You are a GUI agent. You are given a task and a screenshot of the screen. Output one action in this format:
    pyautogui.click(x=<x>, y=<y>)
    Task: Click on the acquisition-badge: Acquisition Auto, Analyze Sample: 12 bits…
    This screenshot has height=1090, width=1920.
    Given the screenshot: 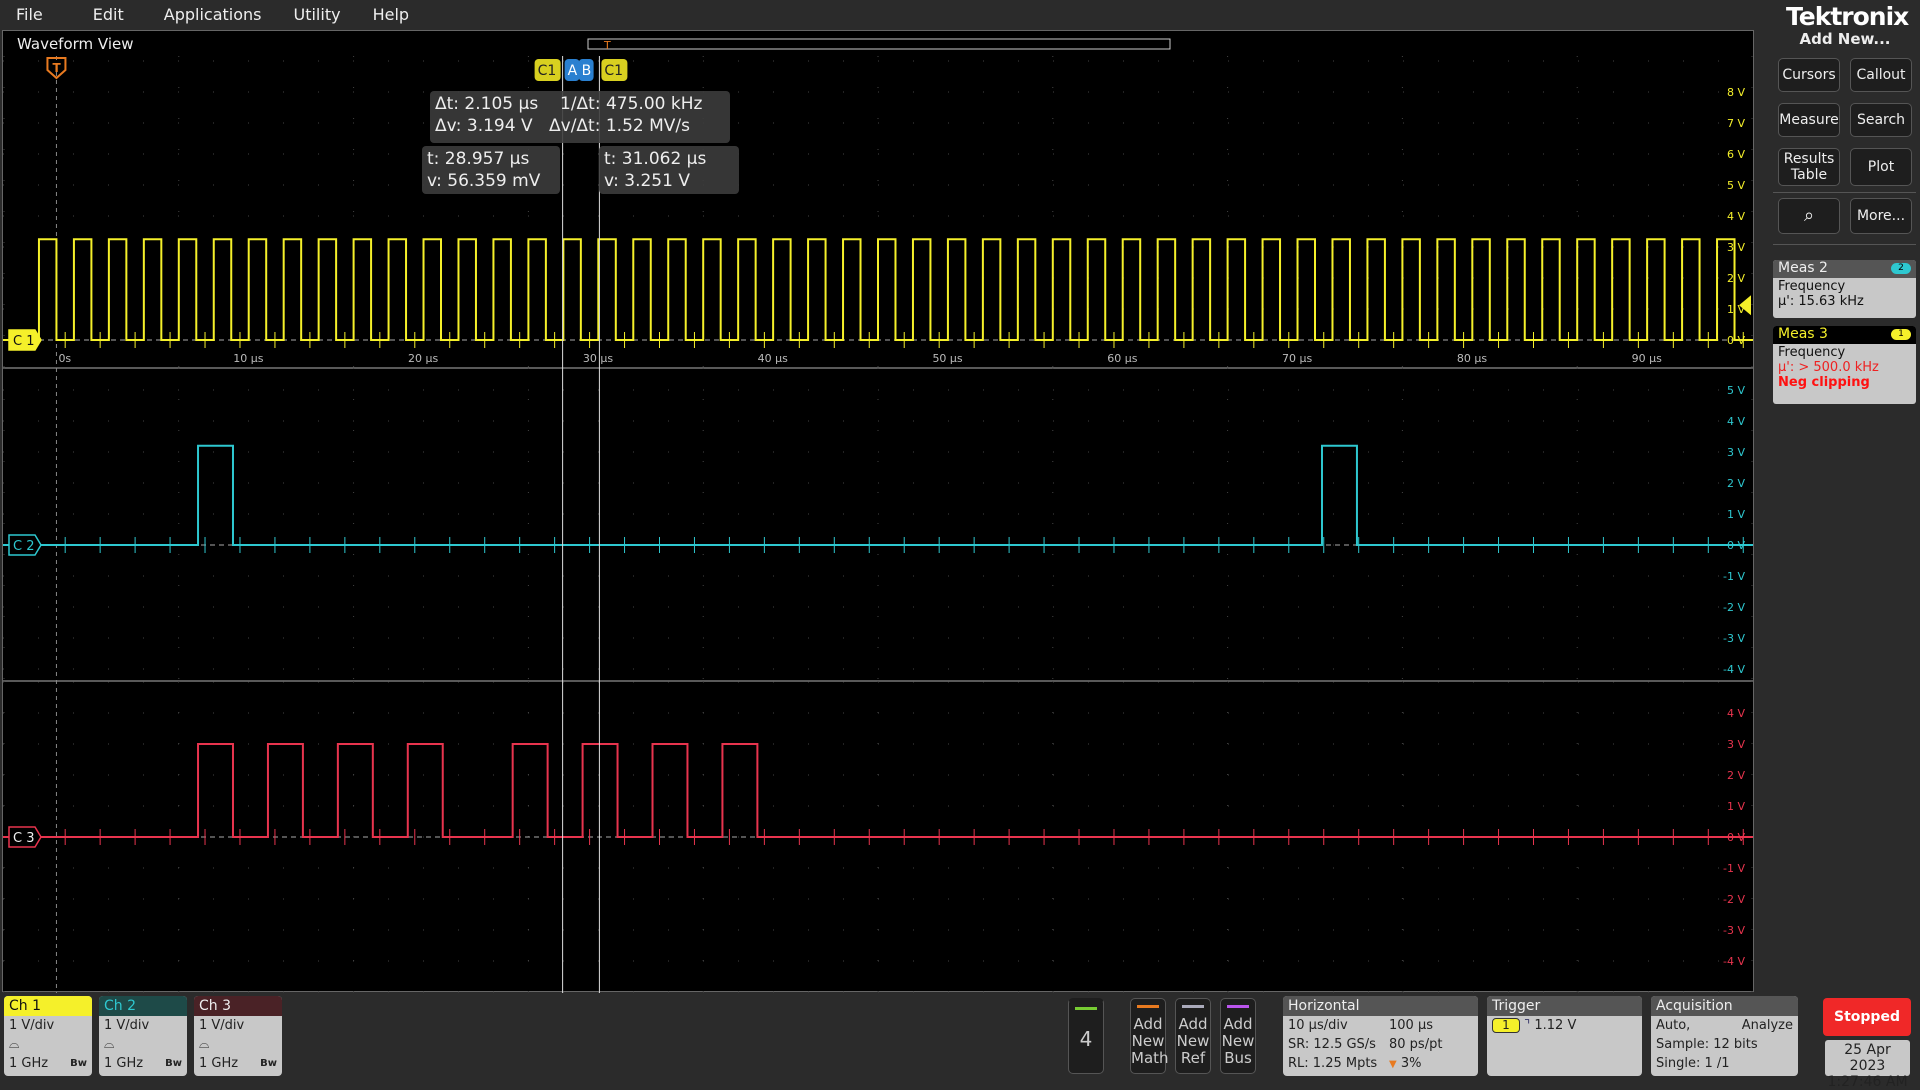 What is the action you would take?
    pyautogui.click(x=1724, y=1036)
    